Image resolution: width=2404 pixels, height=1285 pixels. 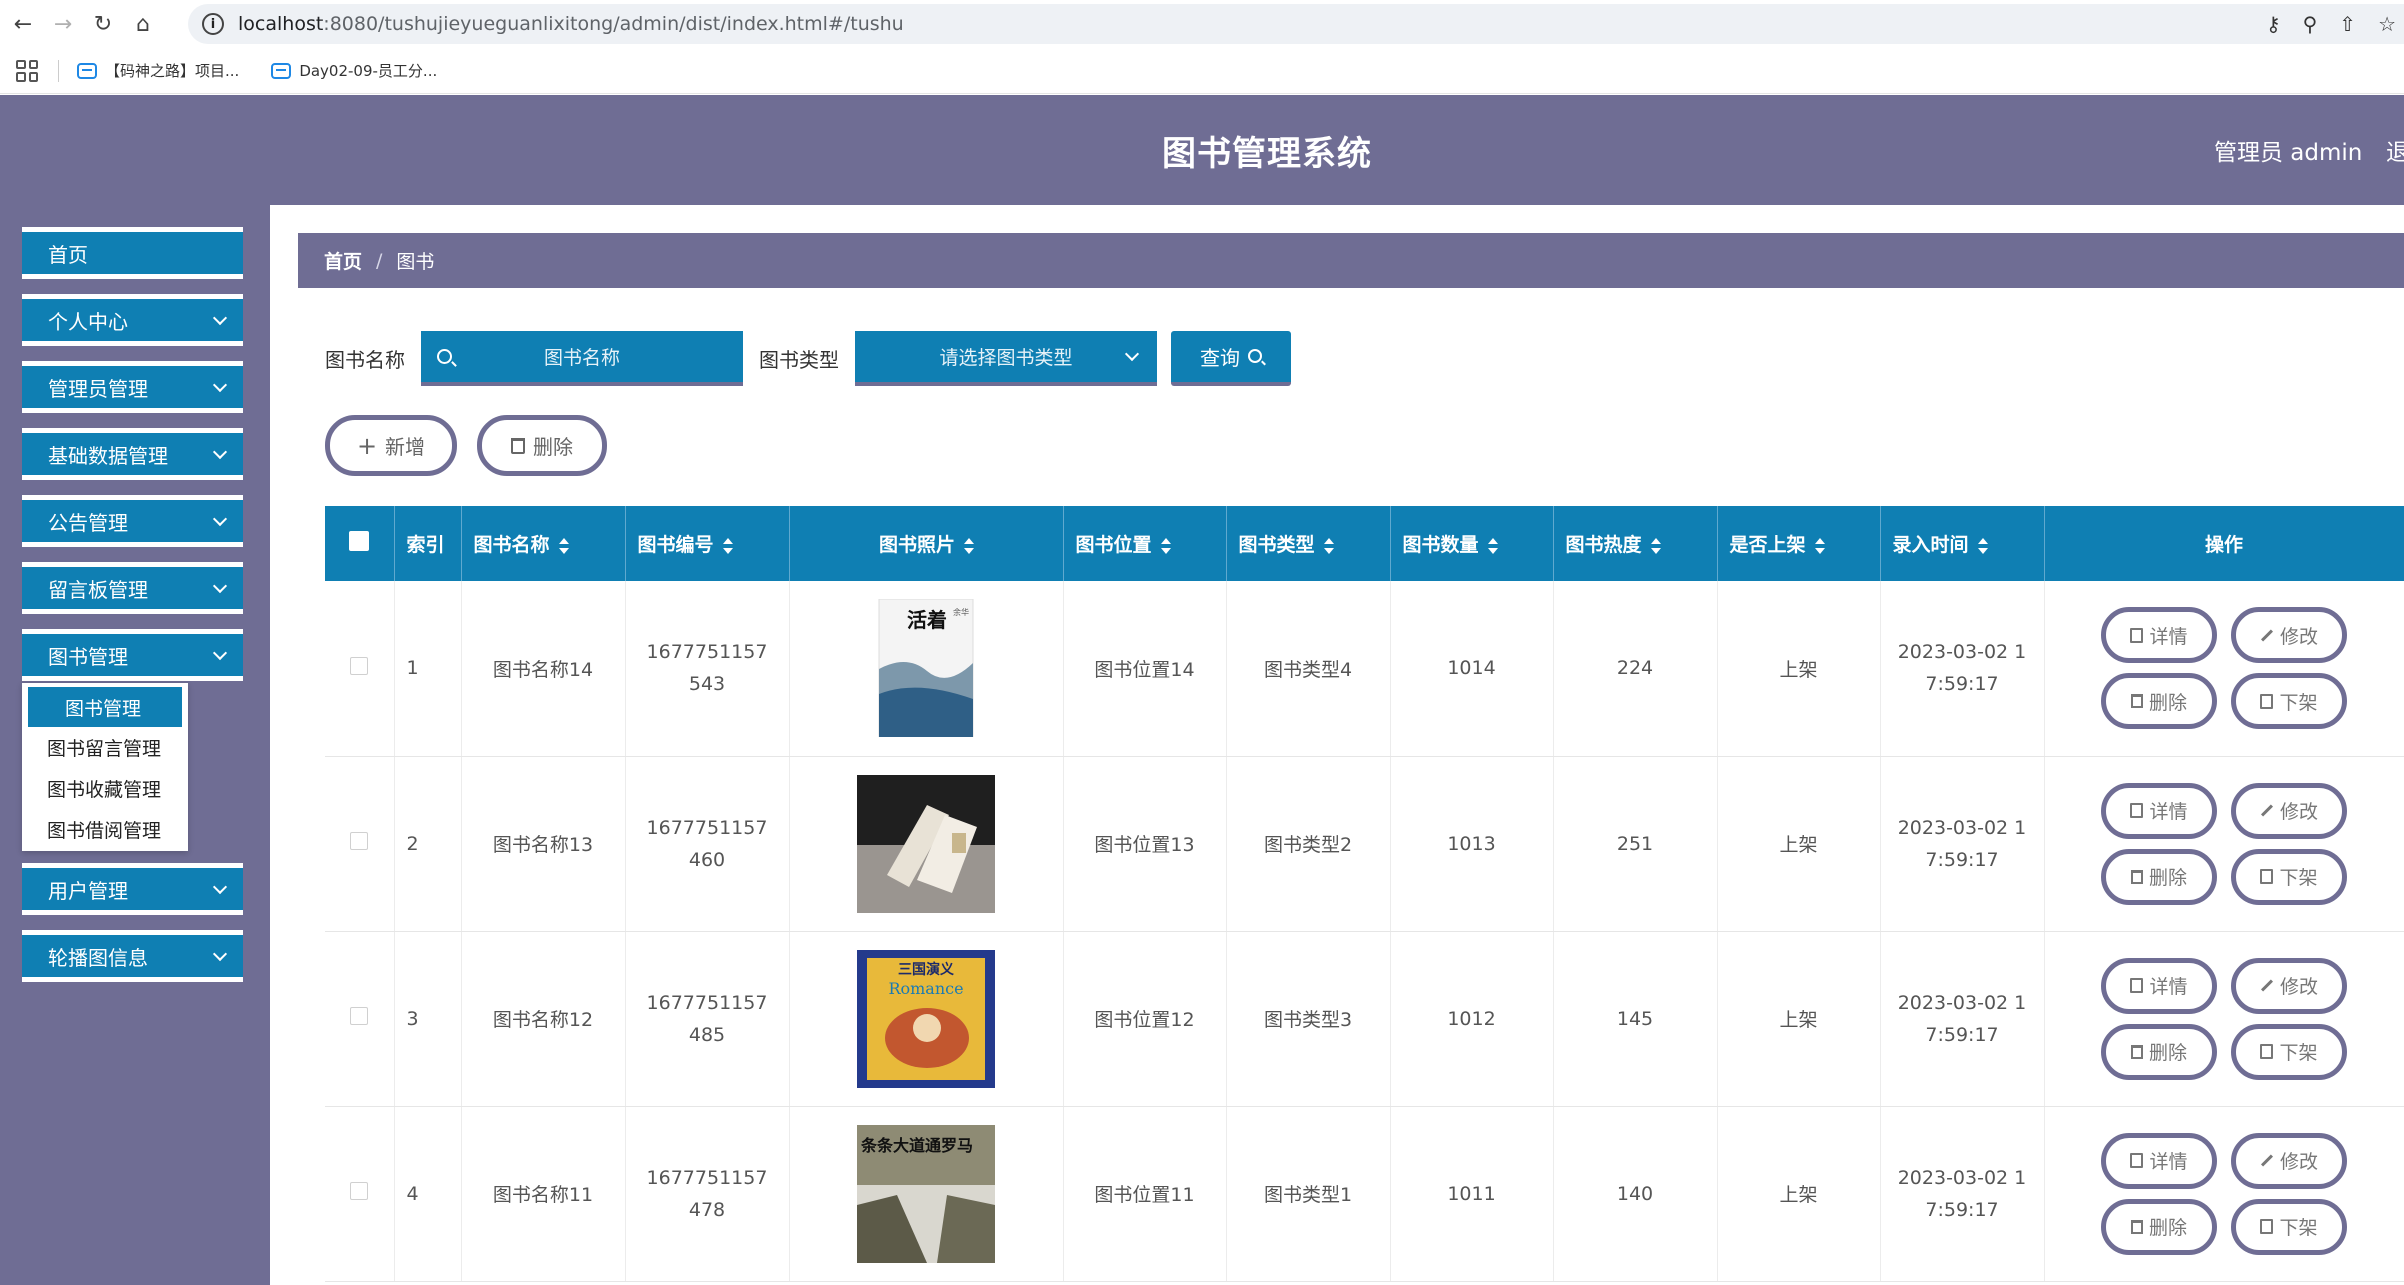 What do you see at coordinates (105, 707) in the screenshot?
I see `submenu-item-books: 图书管理` at bounding box center [105, 707].